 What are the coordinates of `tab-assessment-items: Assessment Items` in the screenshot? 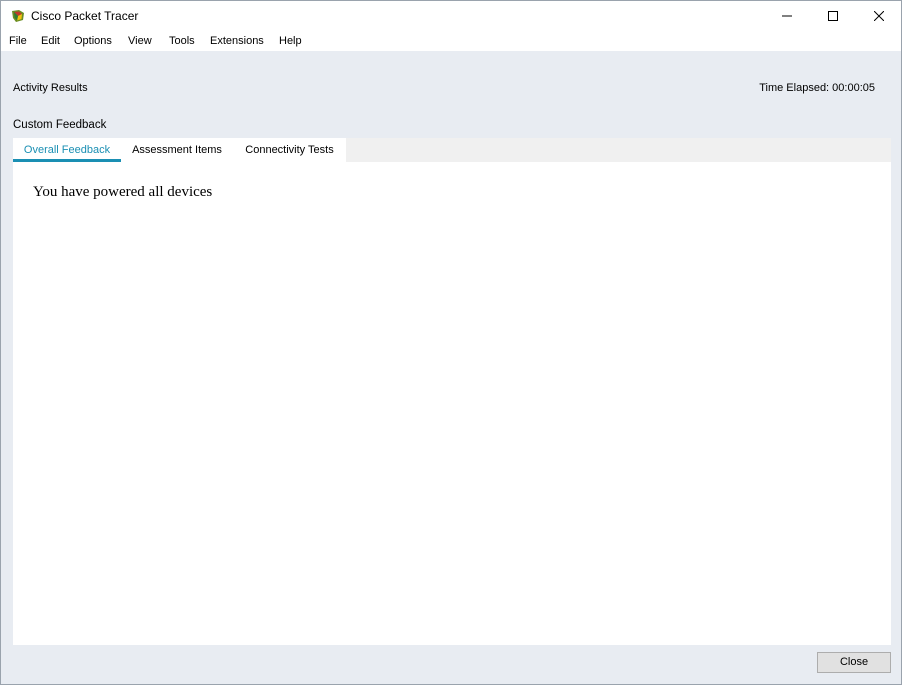 It's located at (177, 150).